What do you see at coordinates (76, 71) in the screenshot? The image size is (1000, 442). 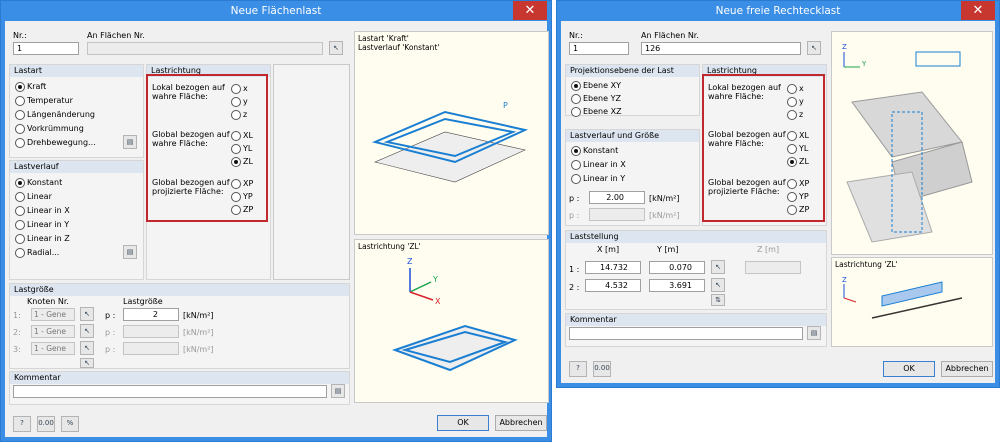 I see `lastart-header: Lastart` at bounding box center [76, 71].